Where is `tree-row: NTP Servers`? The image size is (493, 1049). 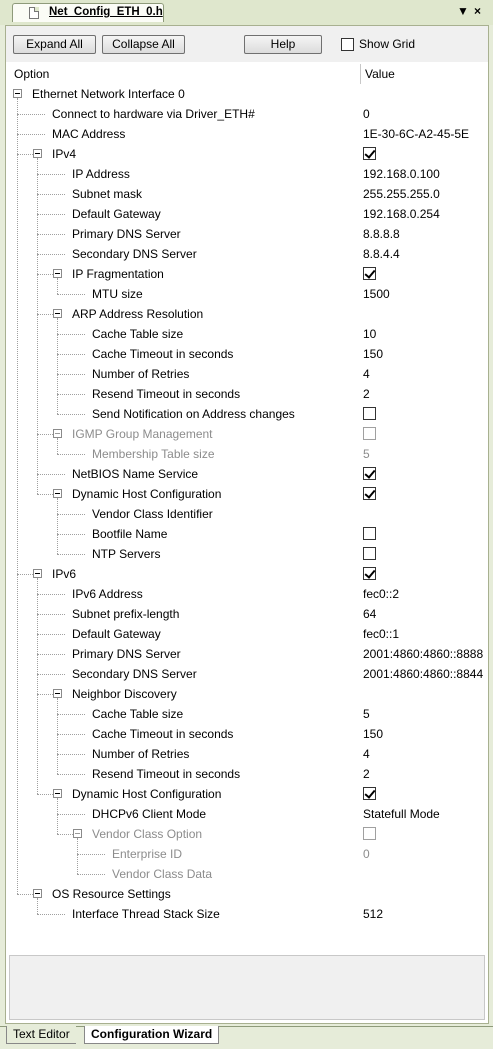 tree-row: NTP Servers is located at coordinates (247, 554).